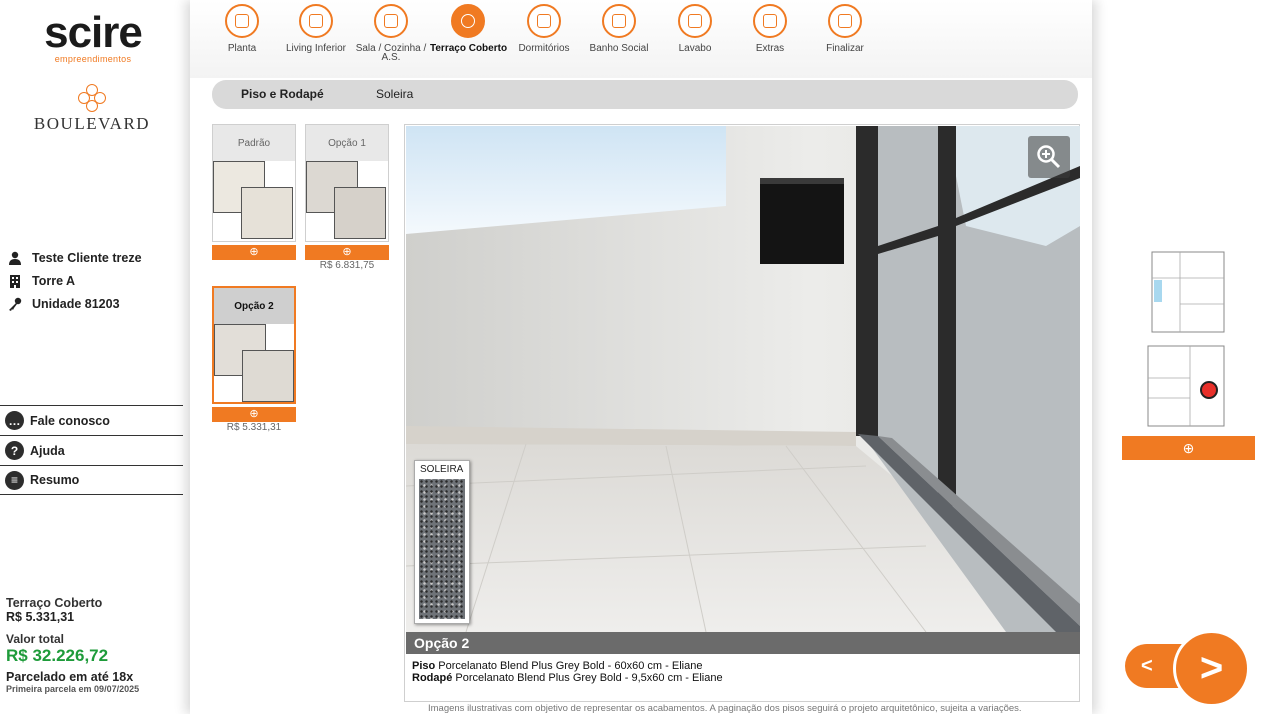 The image size is (1280, 714). I want to click on total-value: R$ 32.226,72, so click(57, 655).